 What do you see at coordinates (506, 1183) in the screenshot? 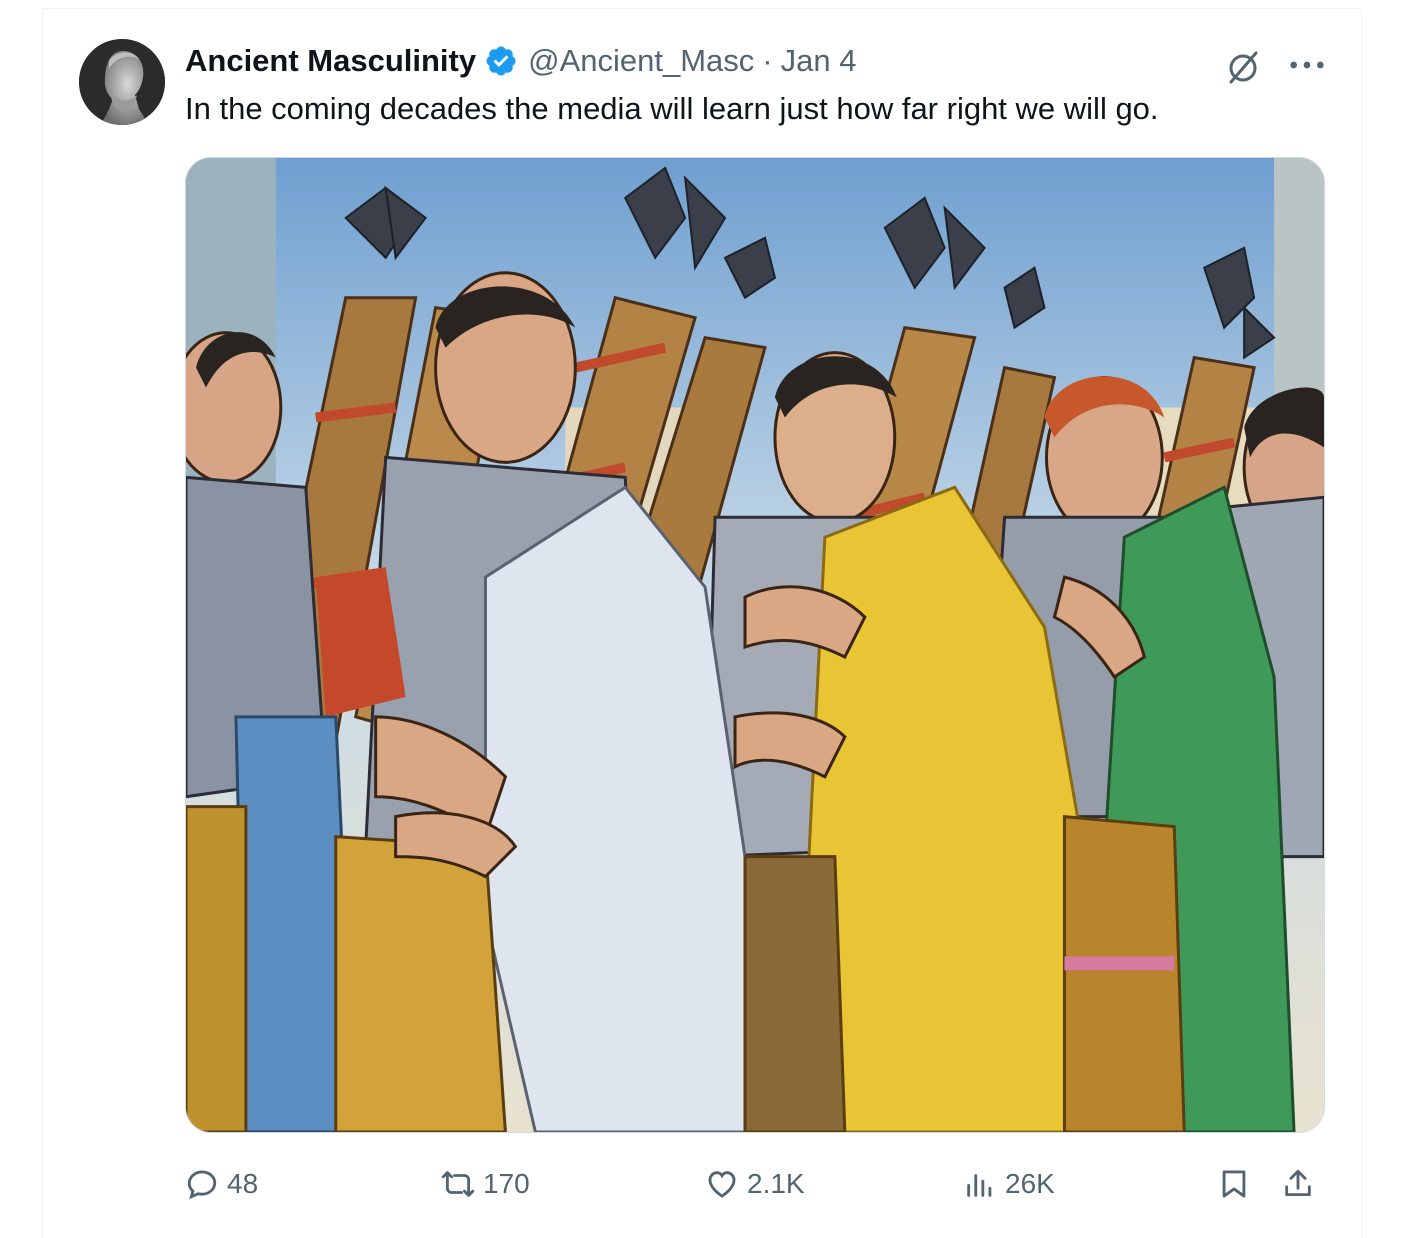
I see `repost-count: 170` at bounding box center [506, 1183].